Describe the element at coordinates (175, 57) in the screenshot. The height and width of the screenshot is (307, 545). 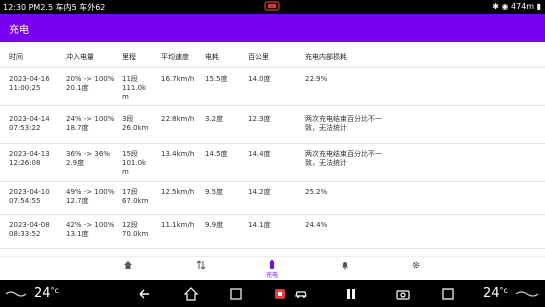
I see `column-header-speed: 平均速度` at that location.